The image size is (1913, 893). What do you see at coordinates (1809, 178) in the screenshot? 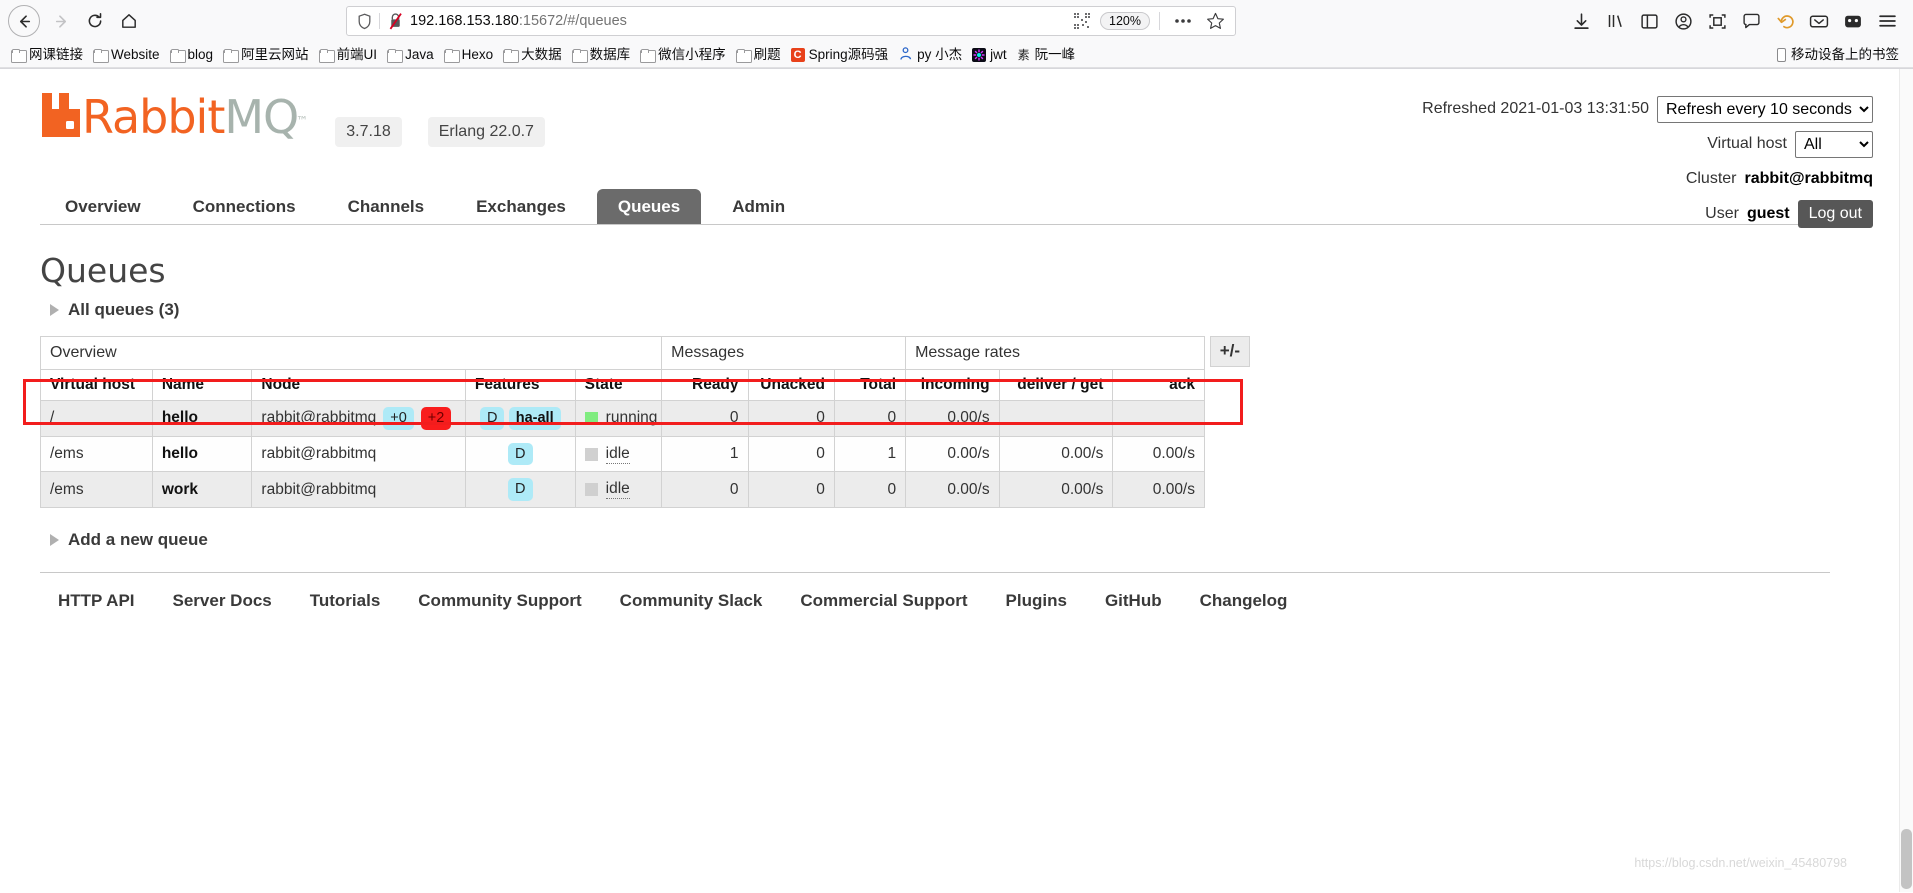
I see `cluster-name: rabbit@rabbitmq` at bounding box center [1809, 178].